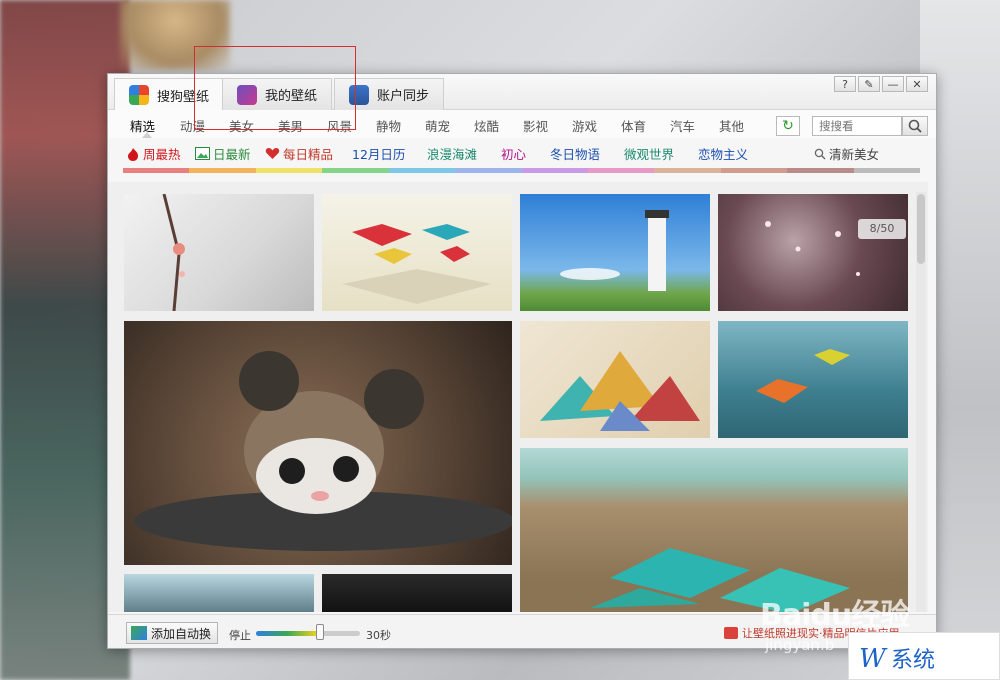 This screenshot has height=680, width=1000. Describe the element at coordinates (535, 125) in the screenshot. I see `category-film: 影视` at that location.